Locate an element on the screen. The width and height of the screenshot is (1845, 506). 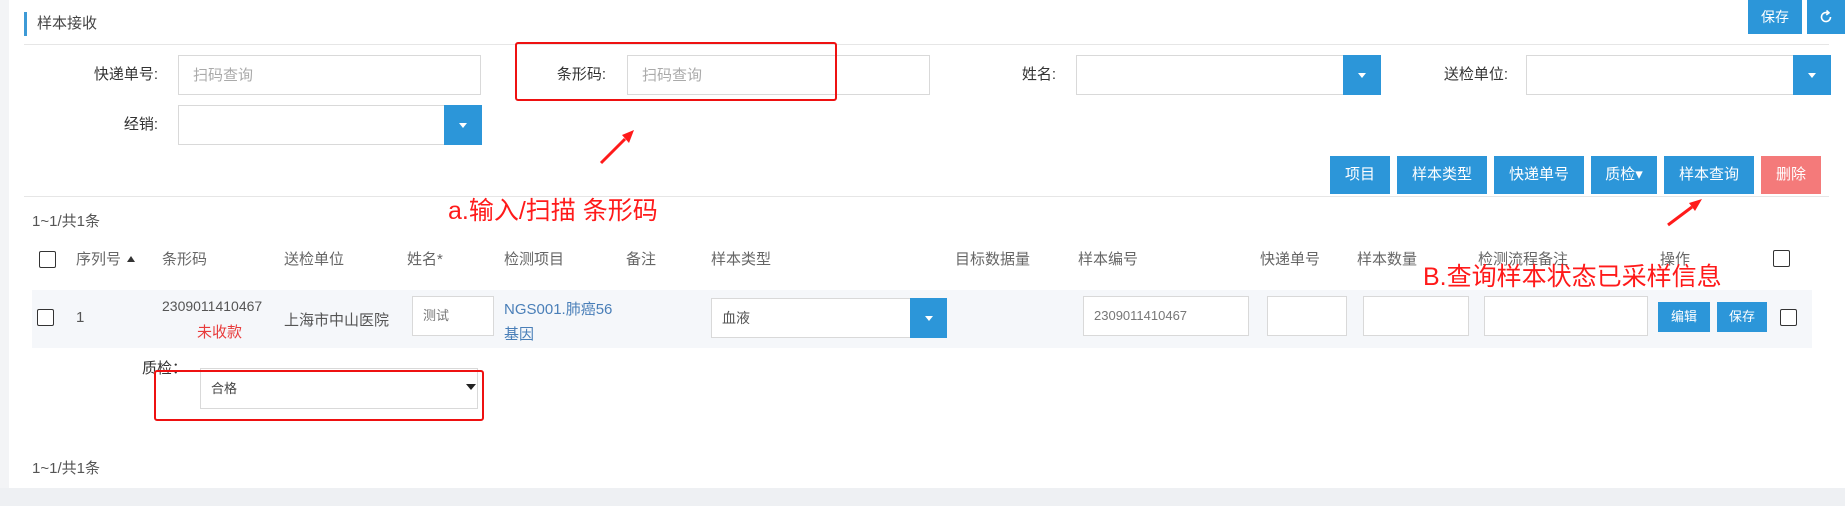
header-seq: 序列号 is located at coordinates (106, 260).